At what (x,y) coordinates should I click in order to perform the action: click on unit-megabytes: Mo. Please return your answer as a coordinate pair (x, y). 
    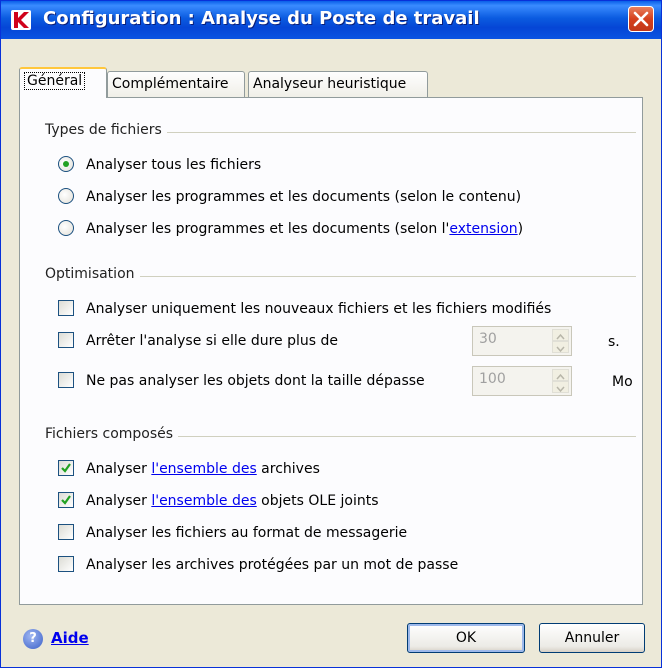
    Looking at the image, I should click on (622, 382).